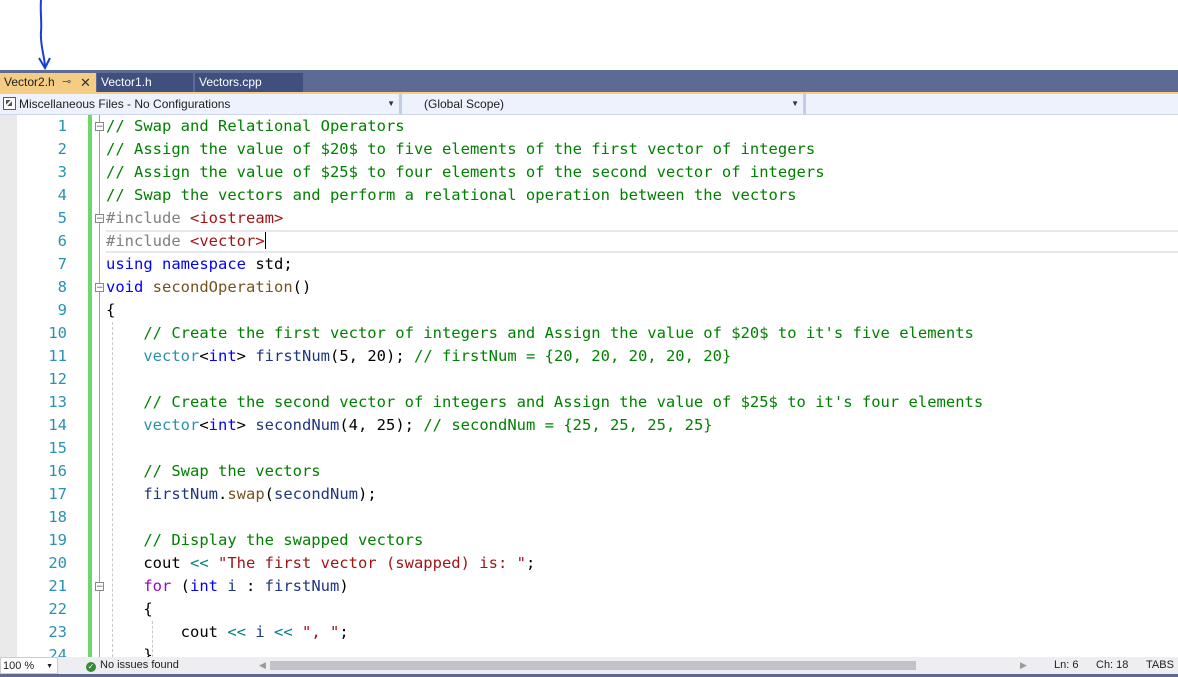 The height and width of the screenshot is (677, 1178). What do you see at coordinates (57, 494) in the screenshot?
I see `line-number: 17` at bounding box center [57, 494].